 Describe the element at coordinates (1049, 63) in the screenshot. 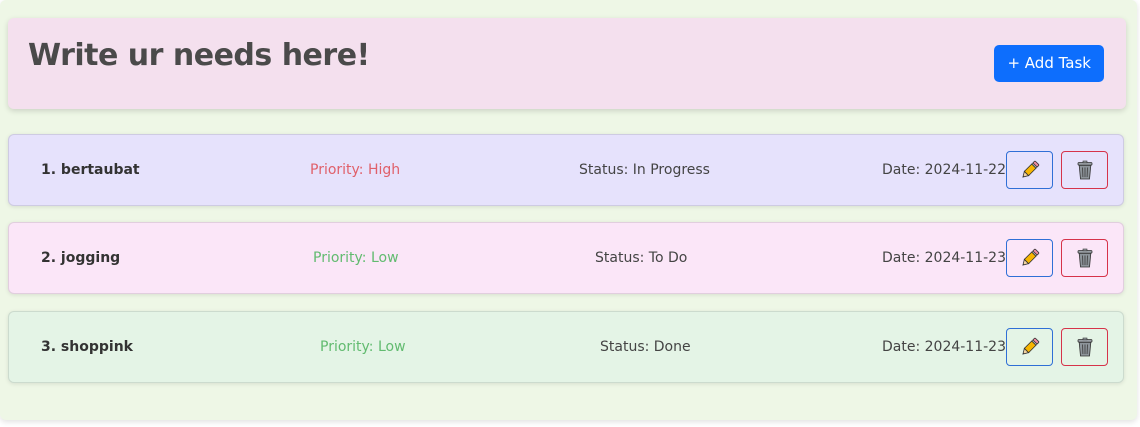

I see `add-task-button: + Add Task` at that location.